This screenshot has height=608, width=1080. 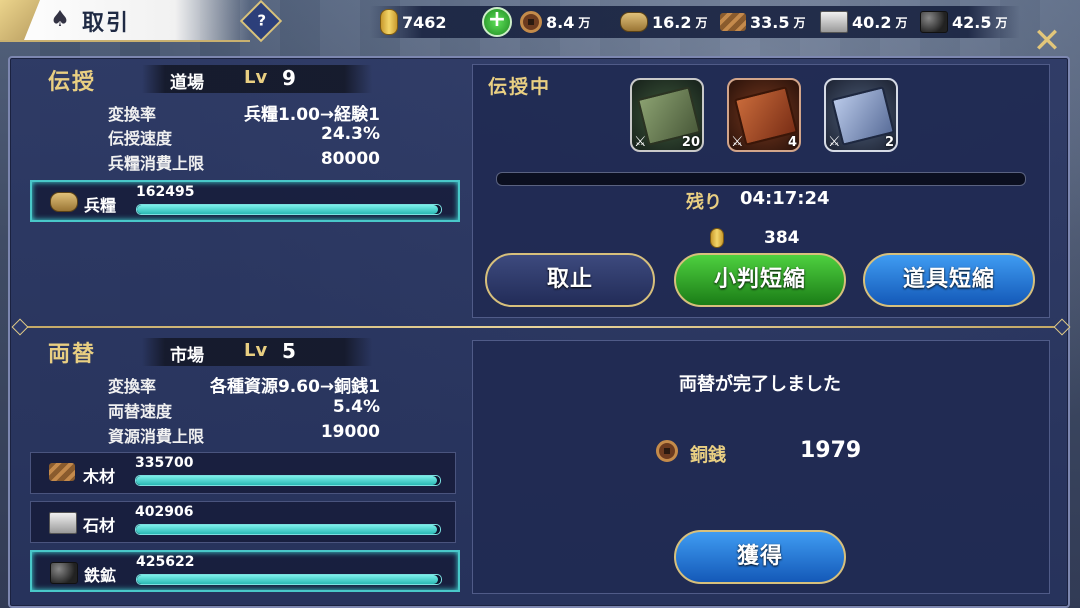 I want to click on exchange-speed-value: 5.4%, so click(x=356, y=407).